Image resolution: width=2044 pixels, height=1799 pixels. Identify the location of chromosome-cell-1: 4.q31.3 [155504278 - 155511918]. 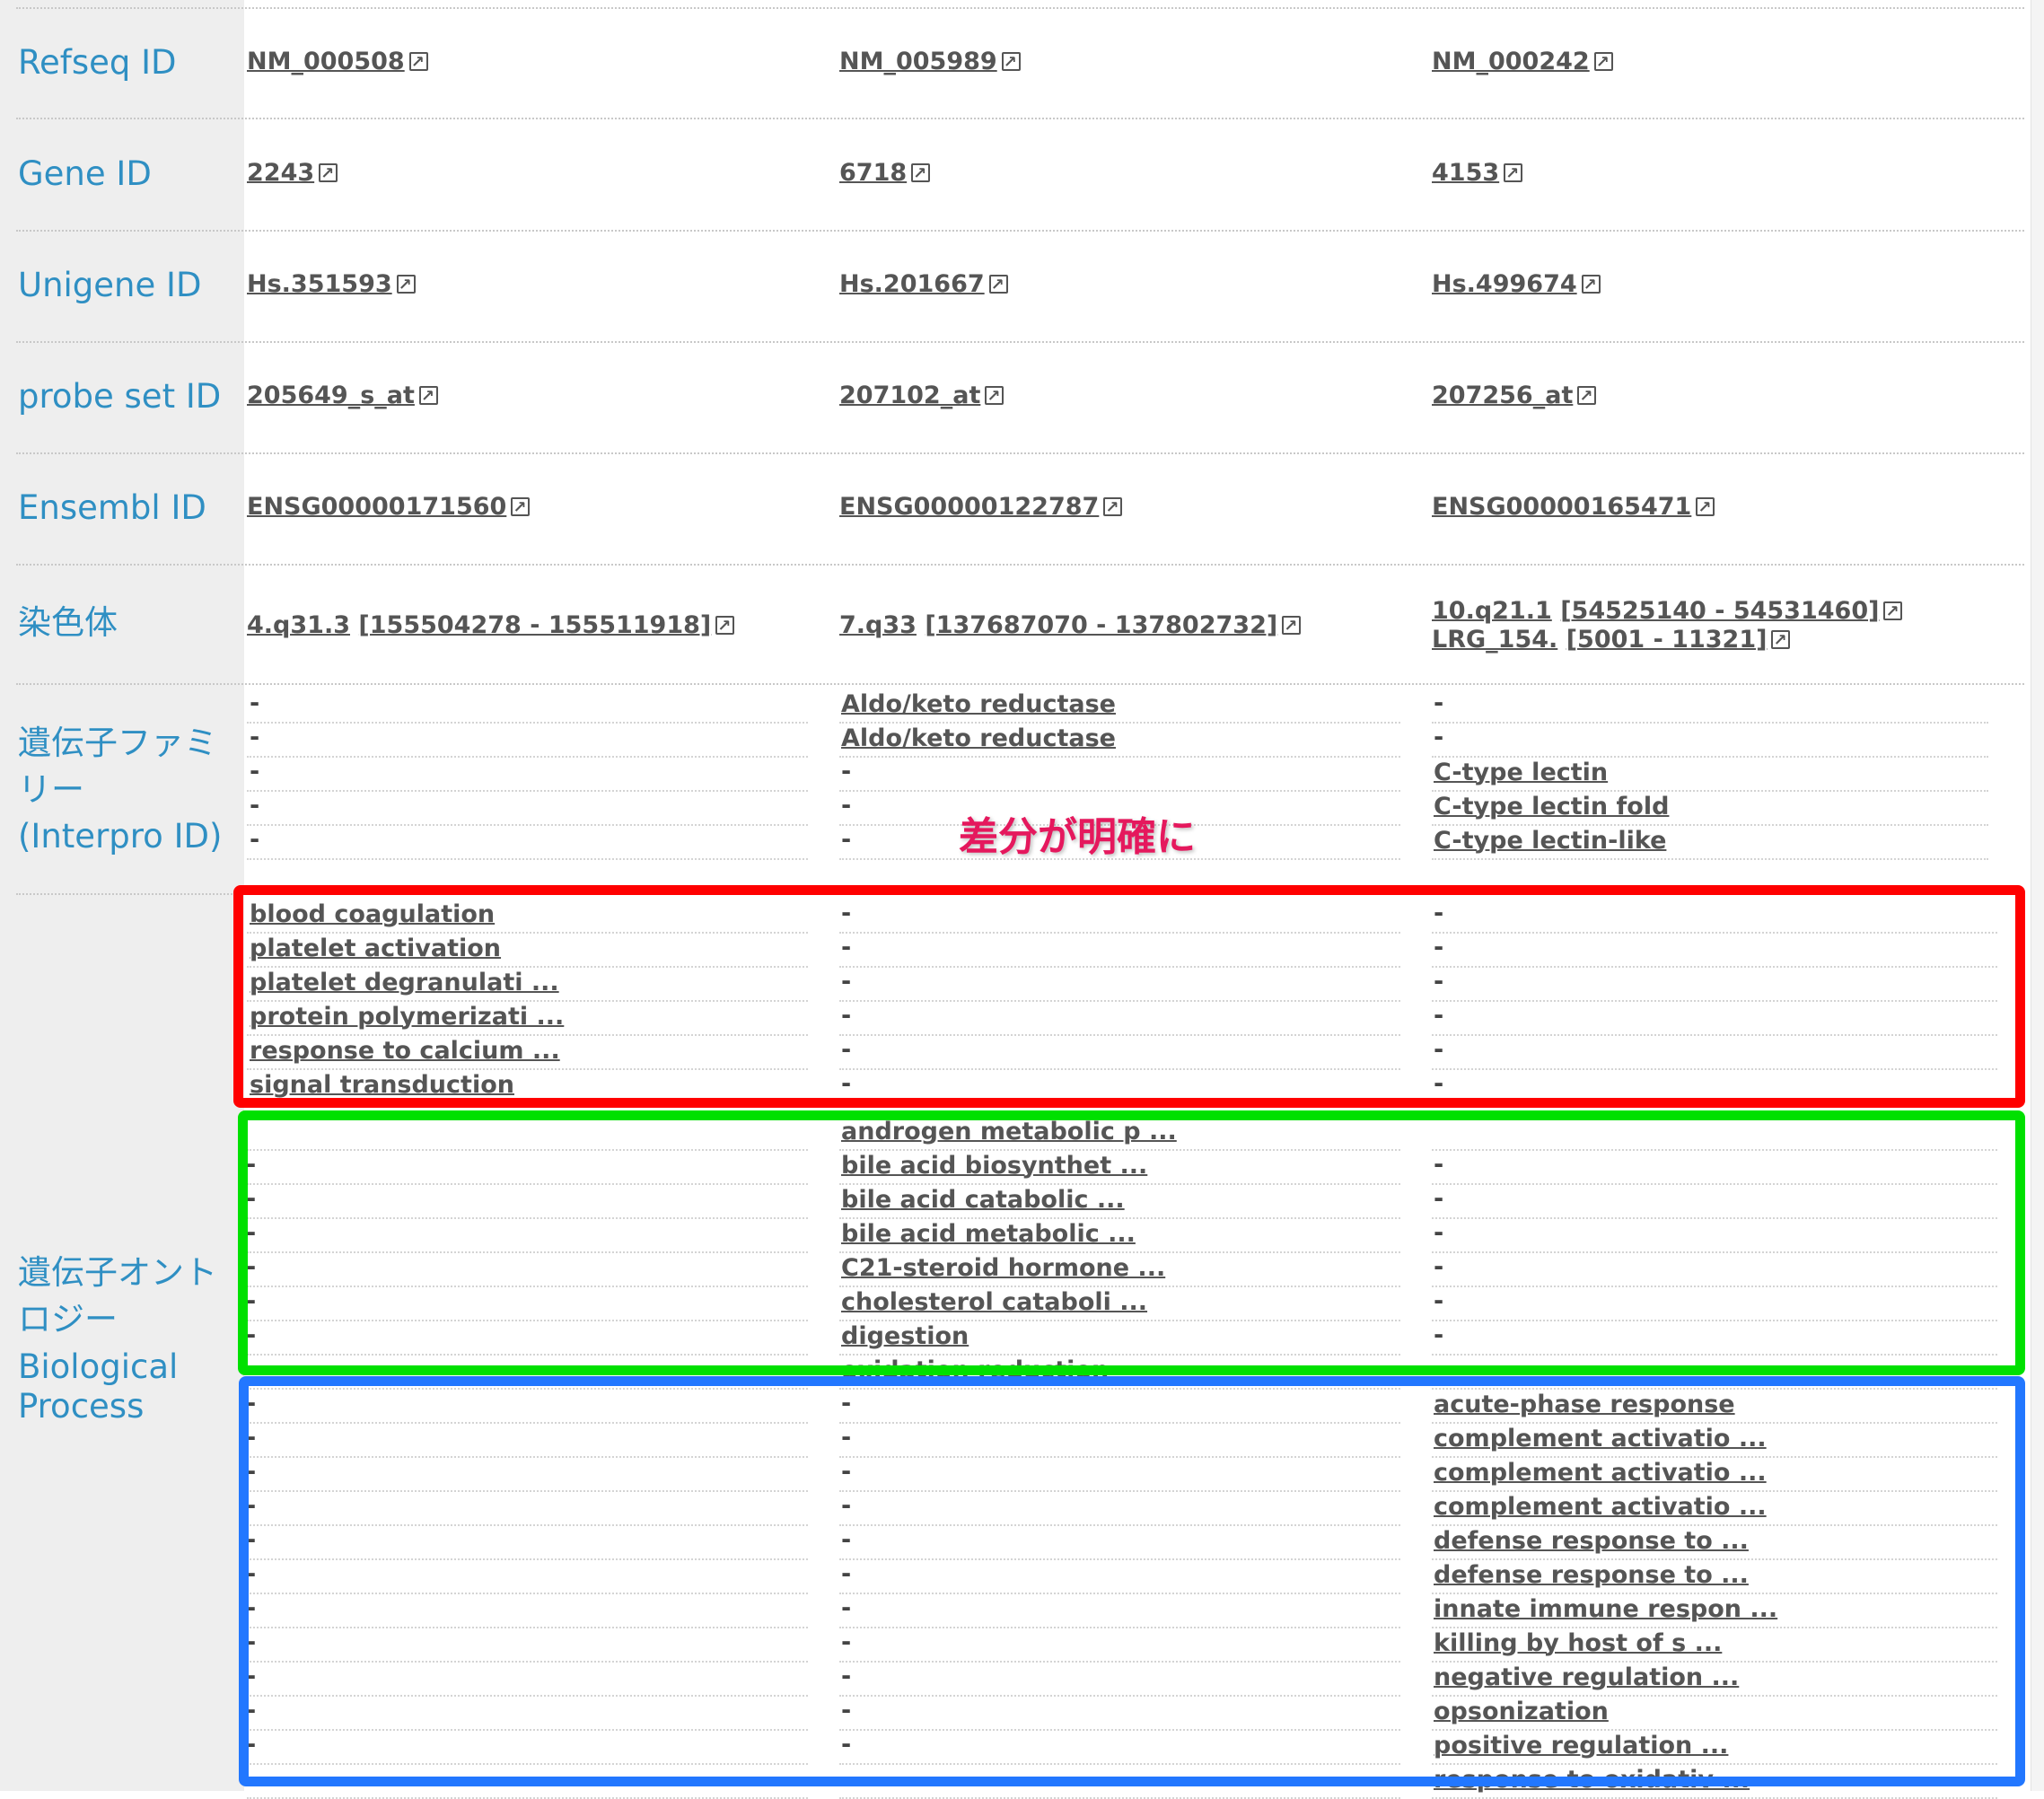
(491, 626).